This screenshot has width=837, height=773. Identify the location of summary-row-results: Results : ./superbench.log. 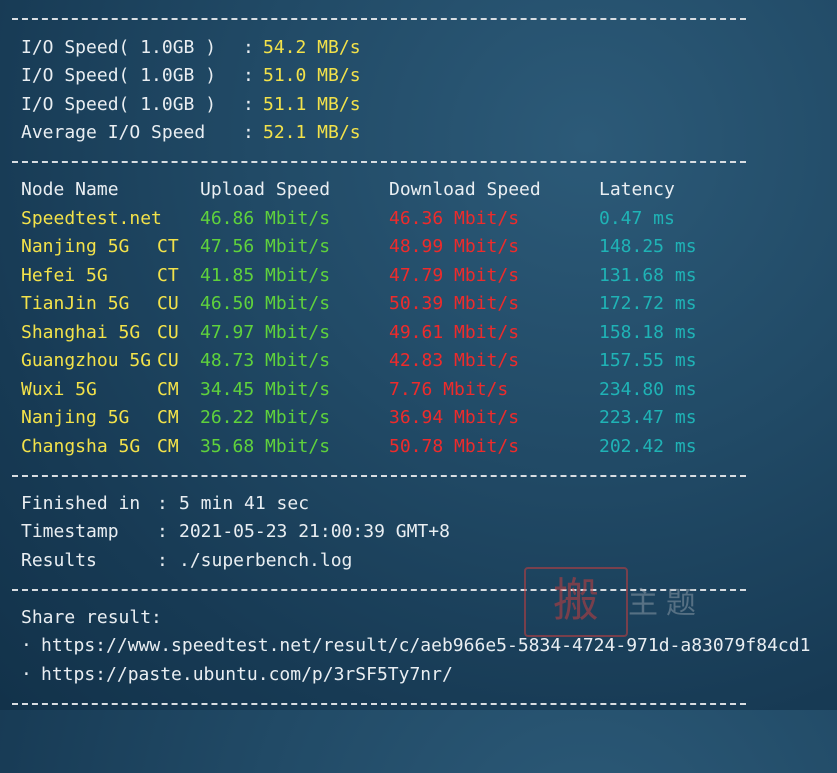
(186, 561).